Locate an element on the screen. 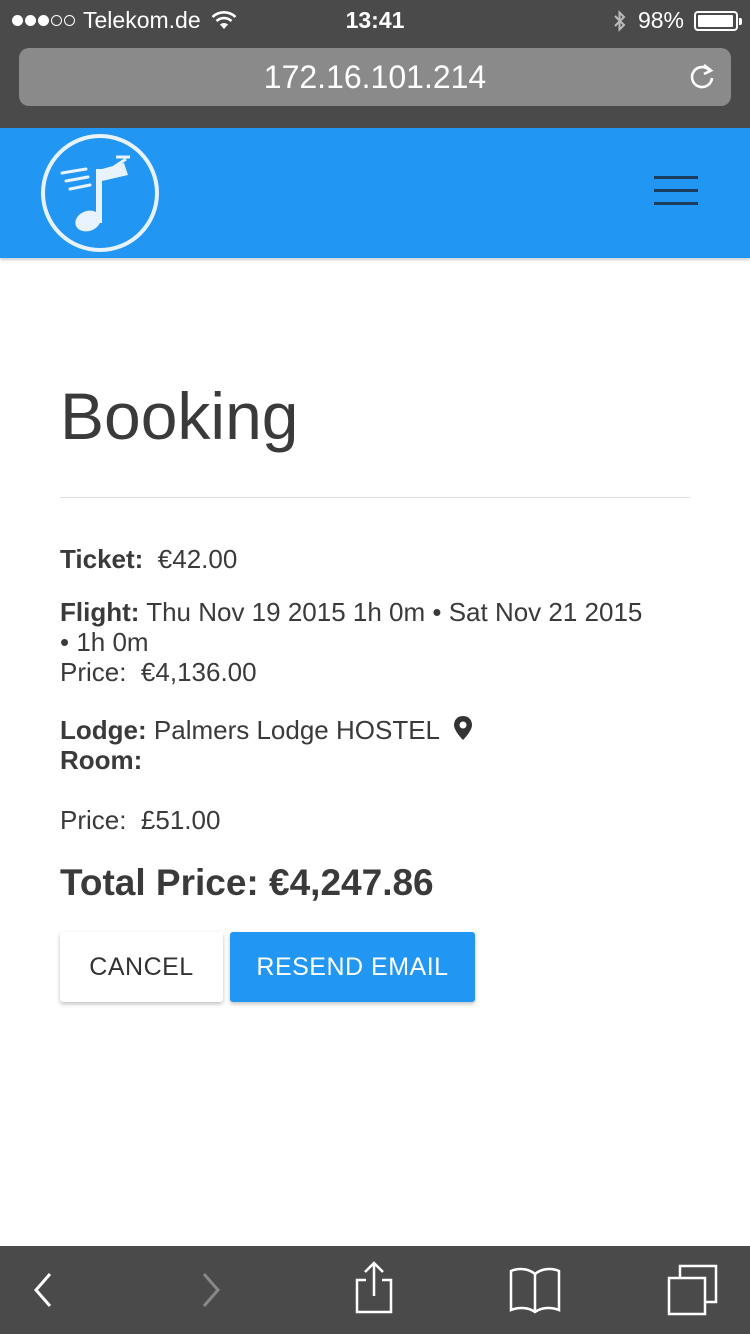 Image resolution: width=750 pixels, height=1334 pixels. status-right: 98% is located at coordinates (677, 20).